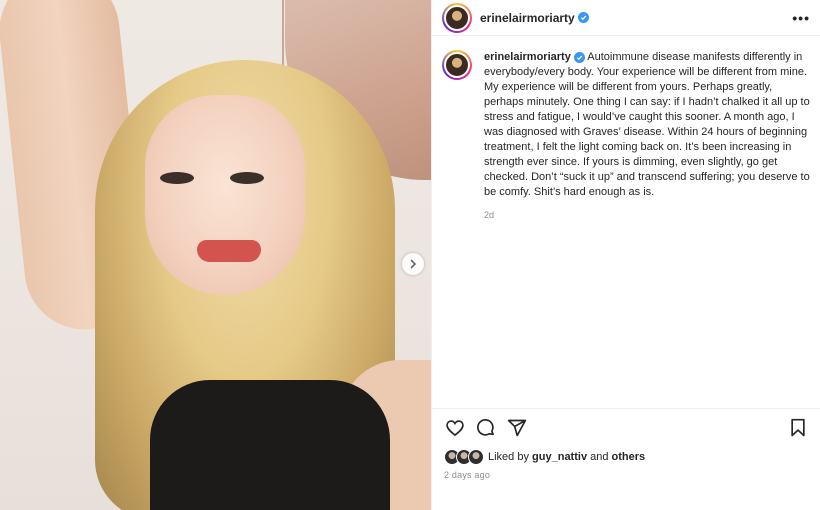 The width and height of the screenshot is (820, 510). I want to click on more-options-icon: •••, so click(801, 18).